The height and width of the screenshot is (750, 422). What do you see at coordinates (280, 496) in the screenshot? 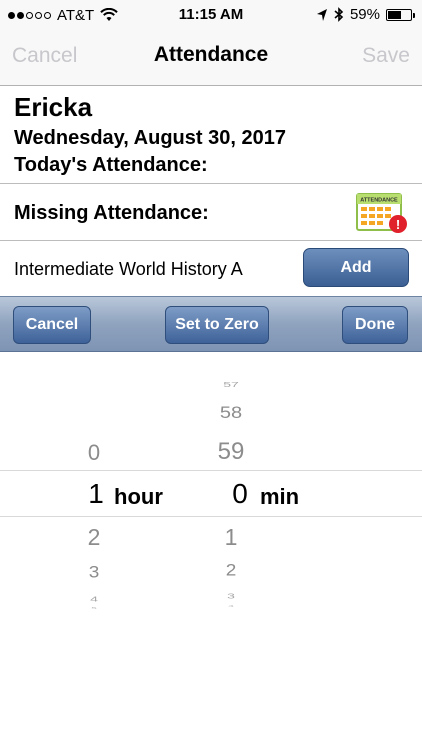
I see `minute-unit-label: min` at bounding box center [280, 496].